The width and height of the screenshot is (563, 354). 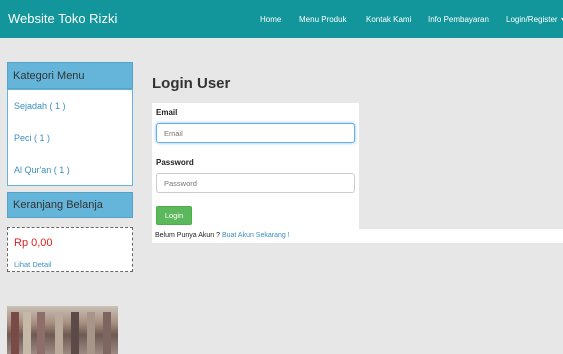 What do you see at coordinates (255, 133) in the screenshot?
I see `email-input` at bounding box center [255, 133].